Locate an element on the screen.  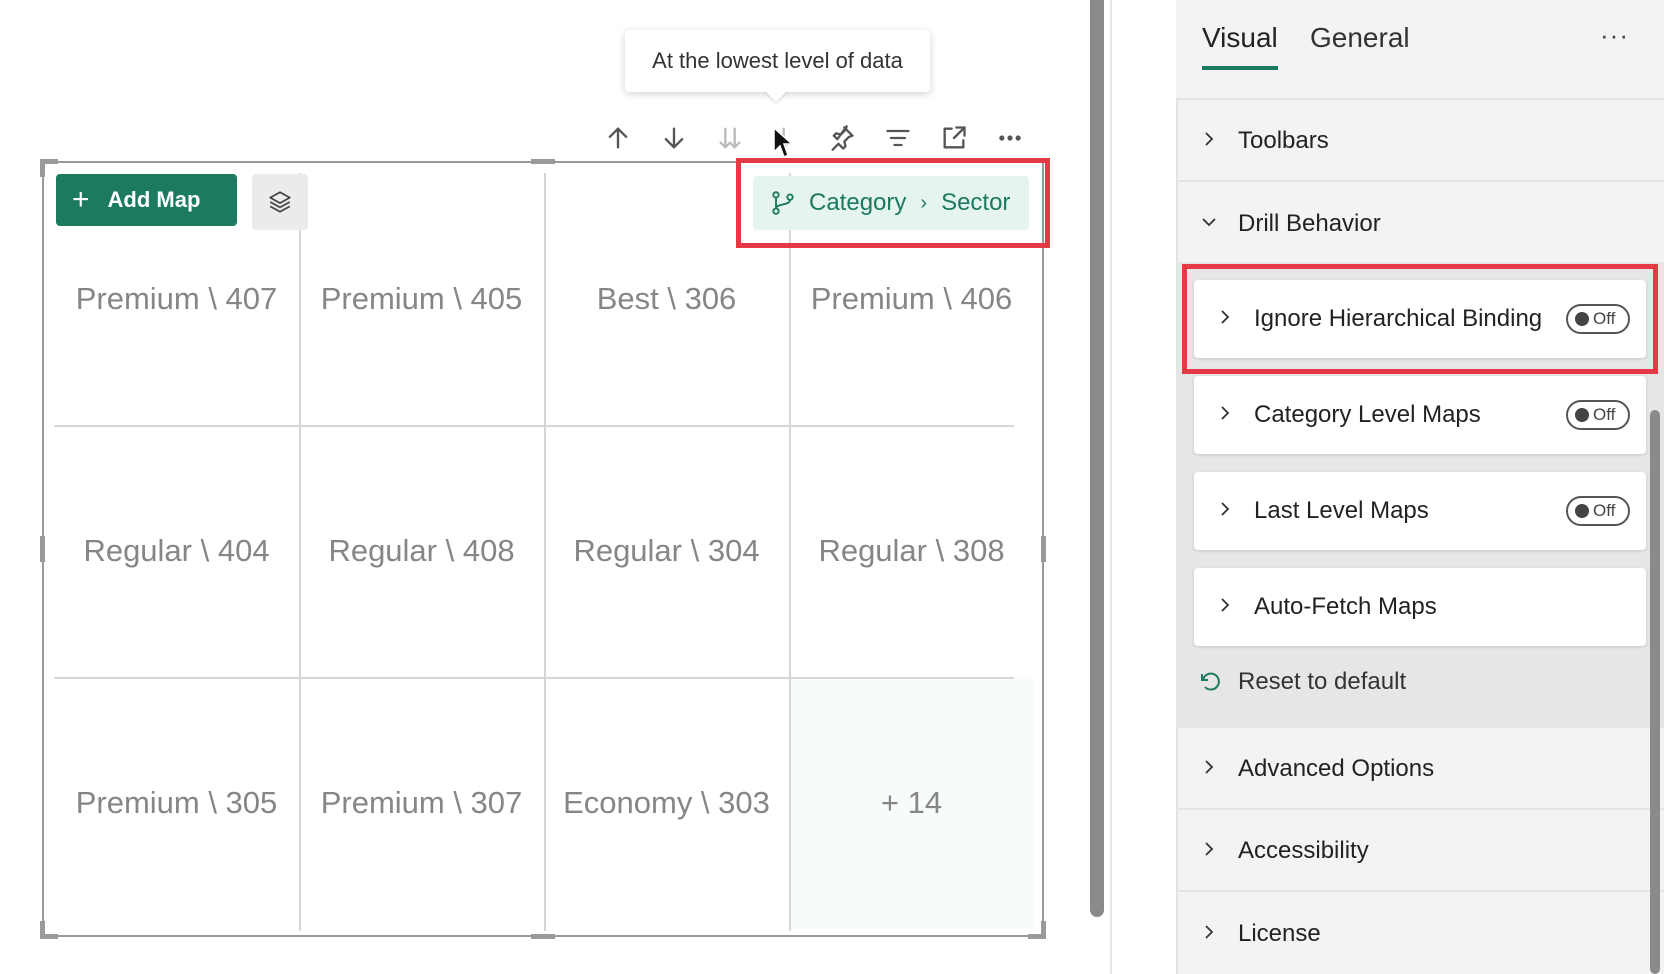
card-label: Category Level Maps is located at coordinates (1367, 414).